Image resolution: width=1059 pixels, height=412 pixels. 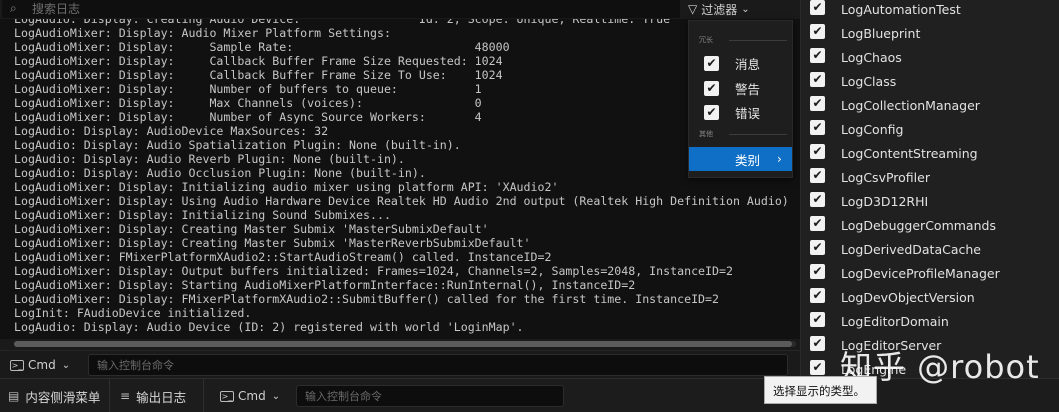 I want to click on category-label: LogConfig, so click(x=872, y=129).